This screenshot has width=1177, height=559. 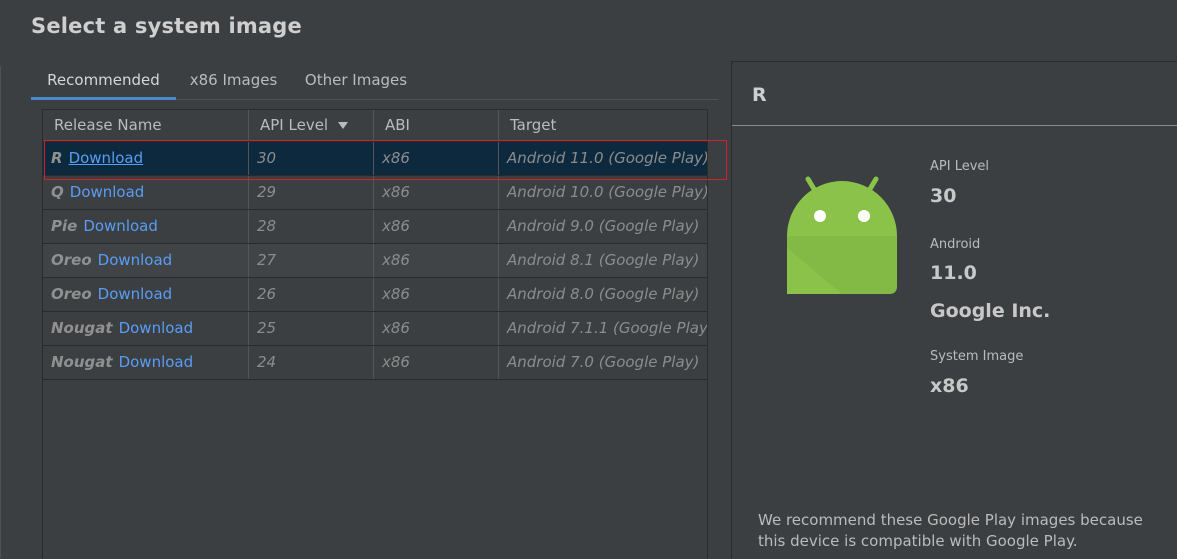 What do you see at coordinates (955, 244) in the screenshot?
I see `android-label: Android` at bounding box center [955, 244].